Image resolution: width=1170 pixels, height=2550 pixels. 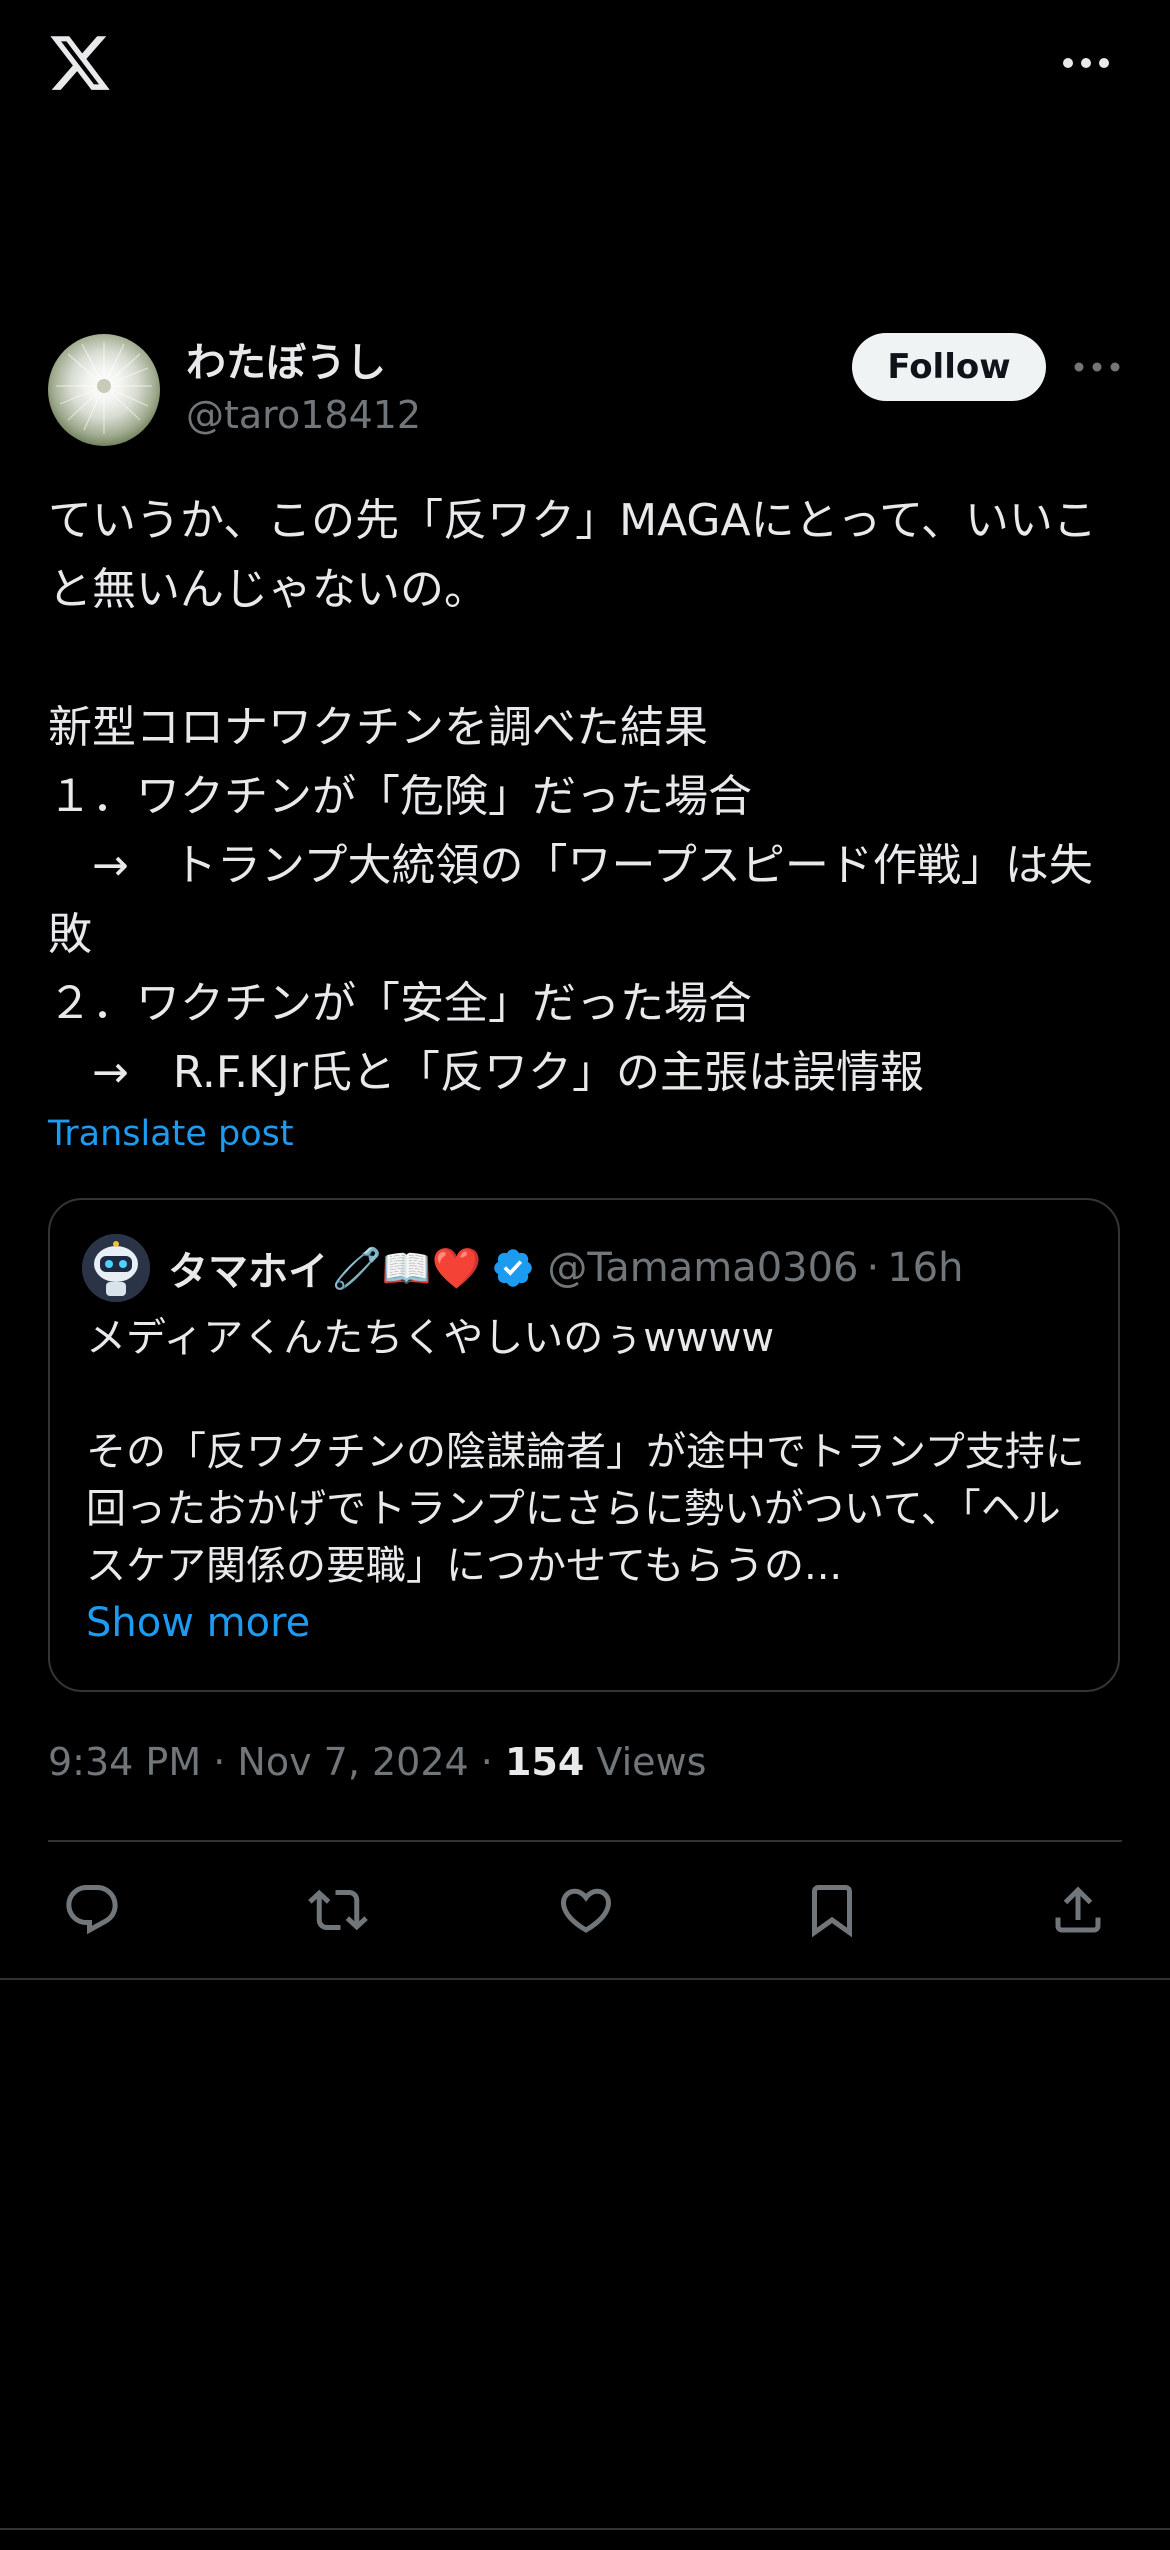 I want to click on views-label: Views, so click(x=651, y=1762).